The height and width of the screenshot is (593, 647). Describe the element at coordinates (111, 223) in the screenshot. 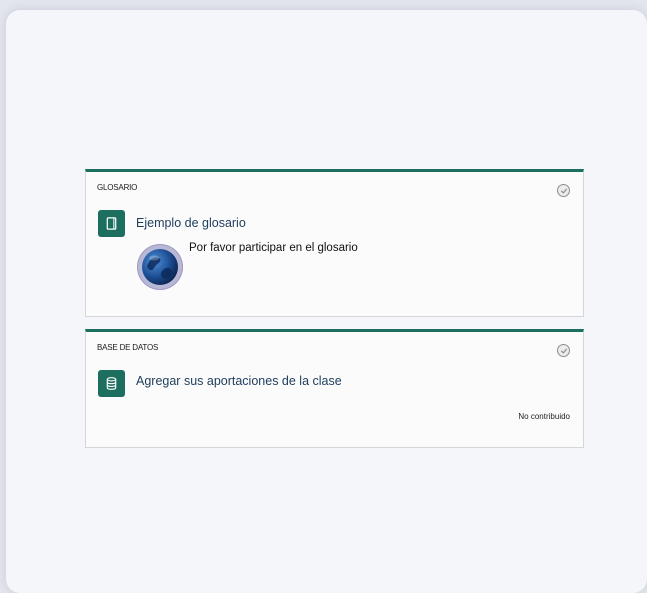

I see `glossary-icon` at that location.